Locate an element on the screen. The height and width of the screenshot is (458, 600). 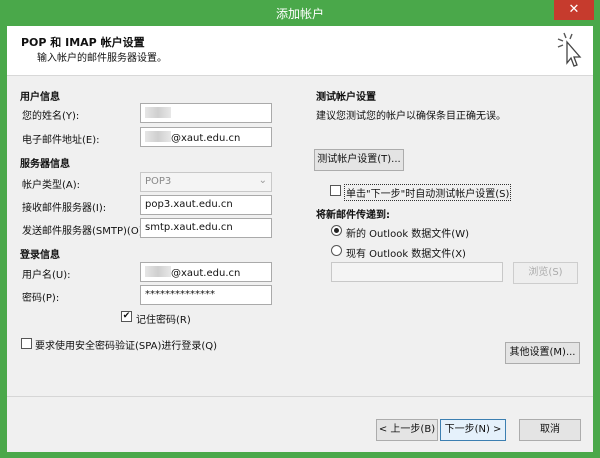
test-settings-heading: 测试帐户设置 is located at coordinates (346, 97).